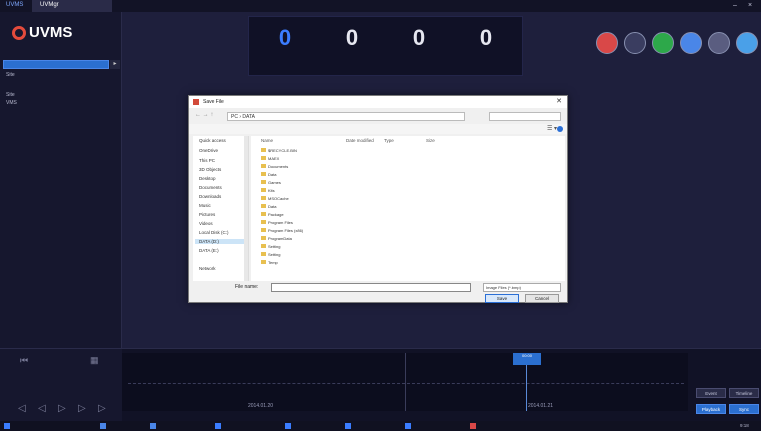 This screenshot has height=431, width=761. I want to click on file-row: Program Files, so click(371, 223).